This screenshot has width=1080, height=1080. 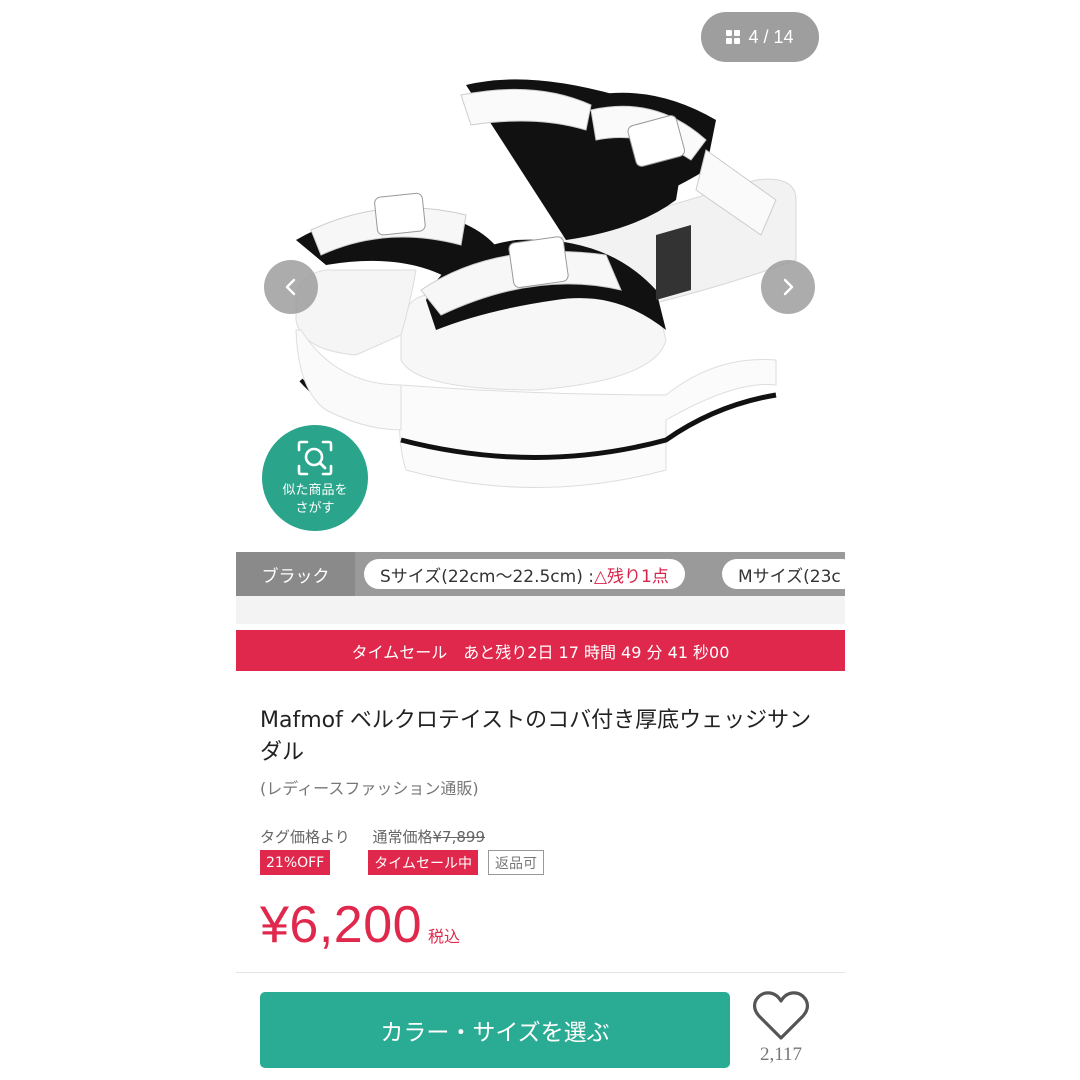 I want to click on price-badges: 21%OFF タイムセール中 返品可, so click(x=402, y=862).